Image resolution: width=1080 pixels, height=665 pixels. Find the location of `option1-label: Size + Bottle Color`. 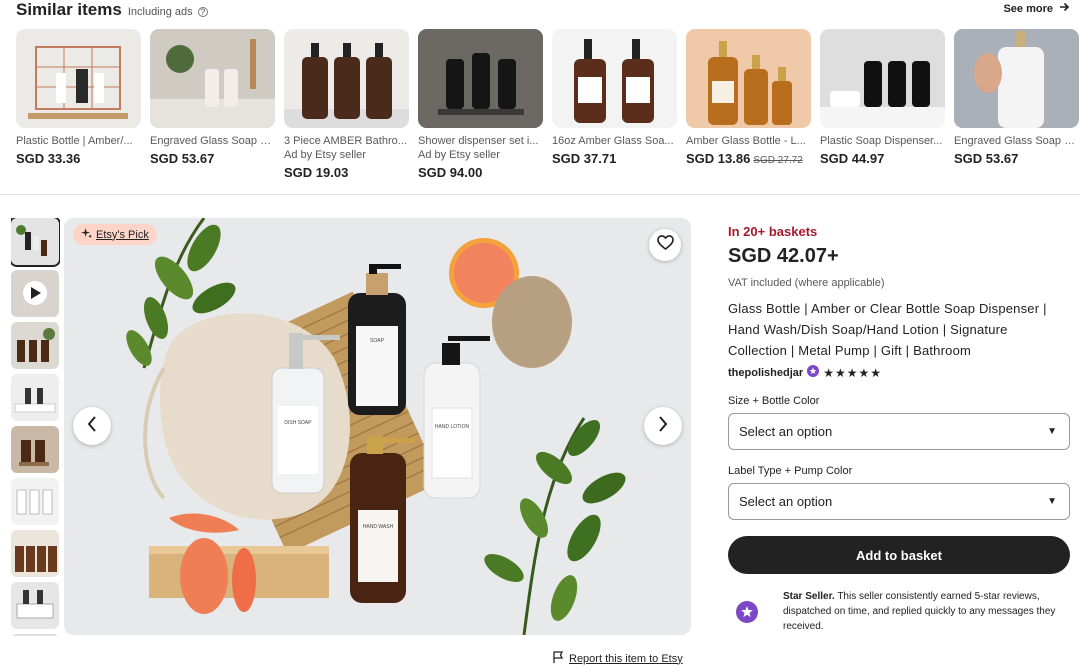

option1-label: Size + Bottle Color is located at coordinates (774, 401).